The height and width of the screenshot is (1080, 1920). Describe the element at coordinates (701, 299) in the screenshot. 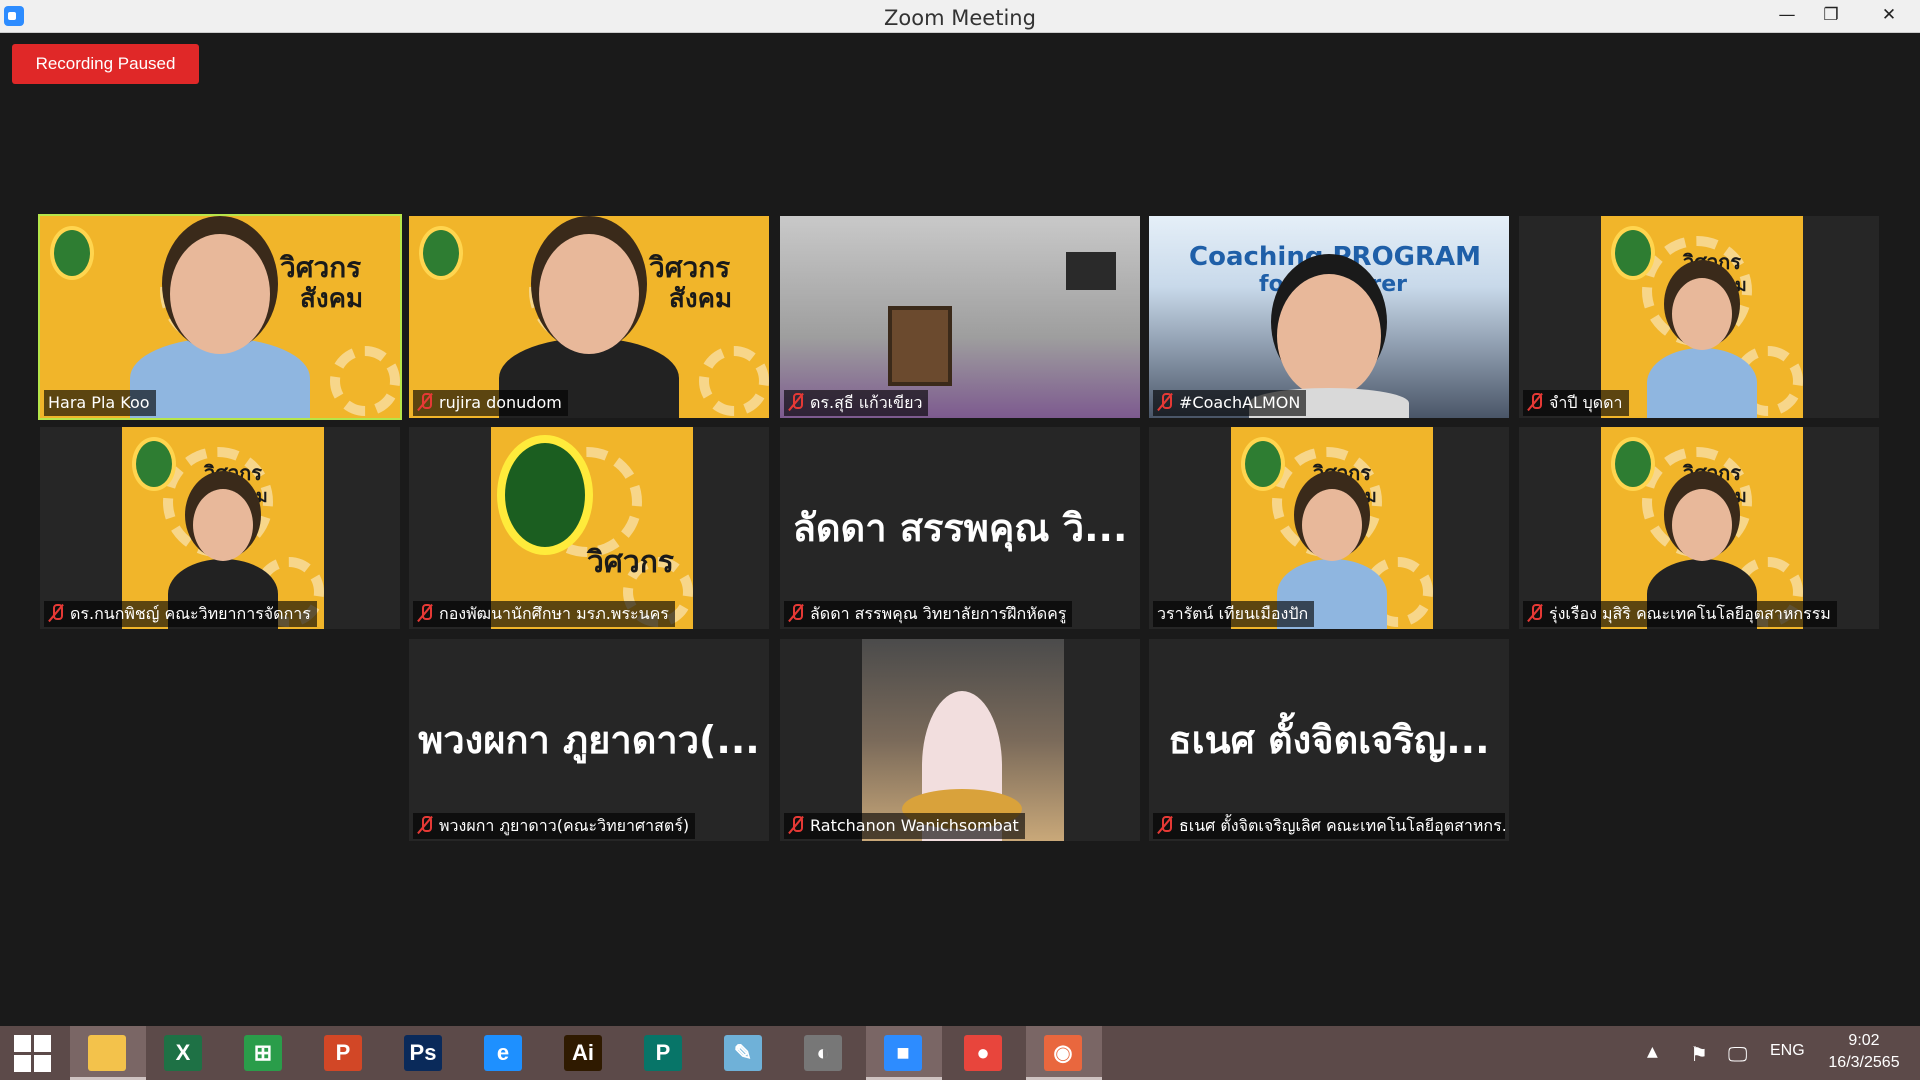

I see `banner-subtitle: สังคม` at that location.